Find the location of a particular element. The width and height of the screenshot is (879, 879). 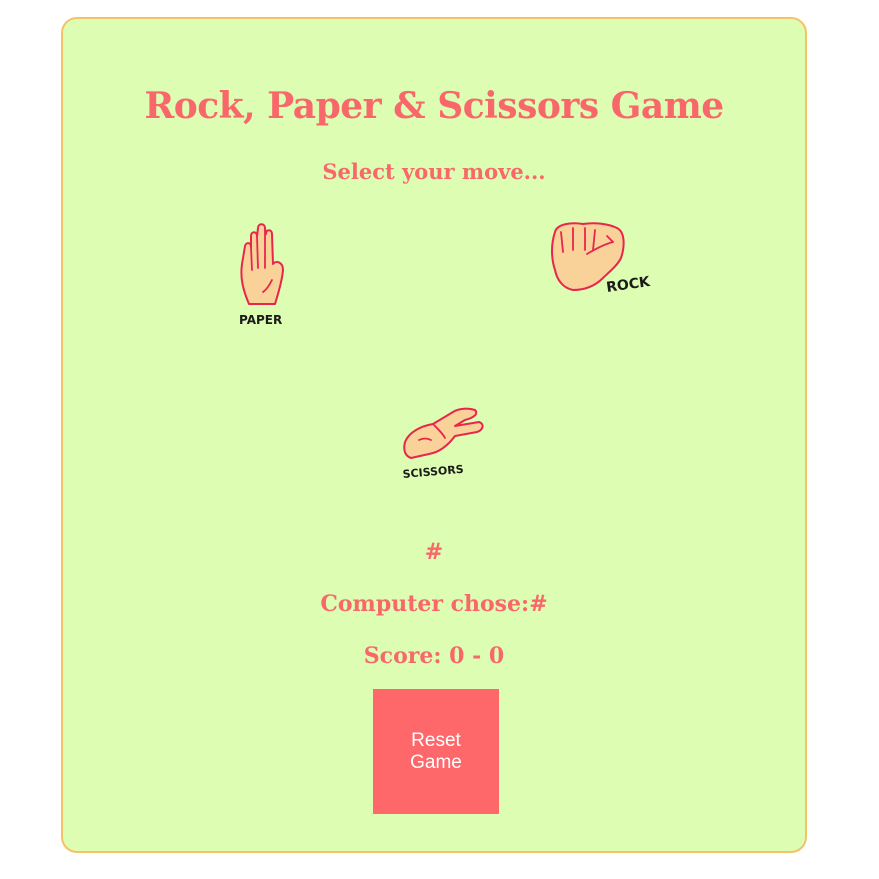

score-value: 0 - 0 is located at coordinates (477, 656).